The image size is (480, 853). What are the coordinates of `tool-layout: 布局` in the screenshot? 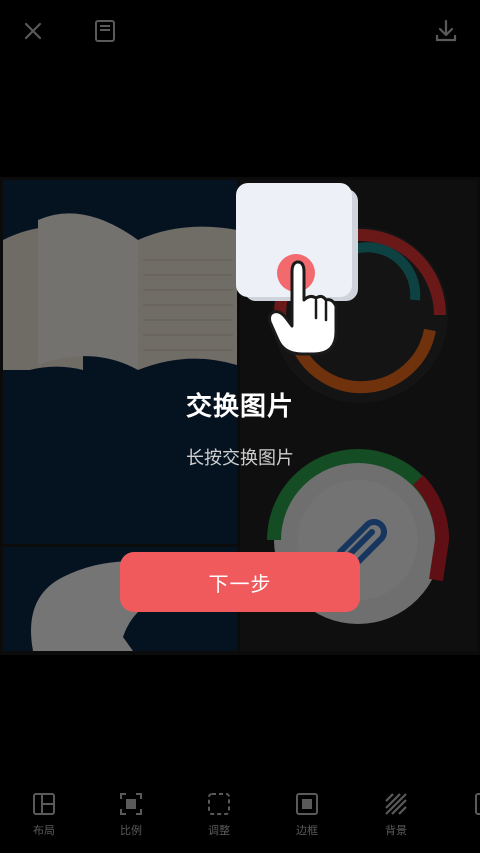 It's located at (44, 820).